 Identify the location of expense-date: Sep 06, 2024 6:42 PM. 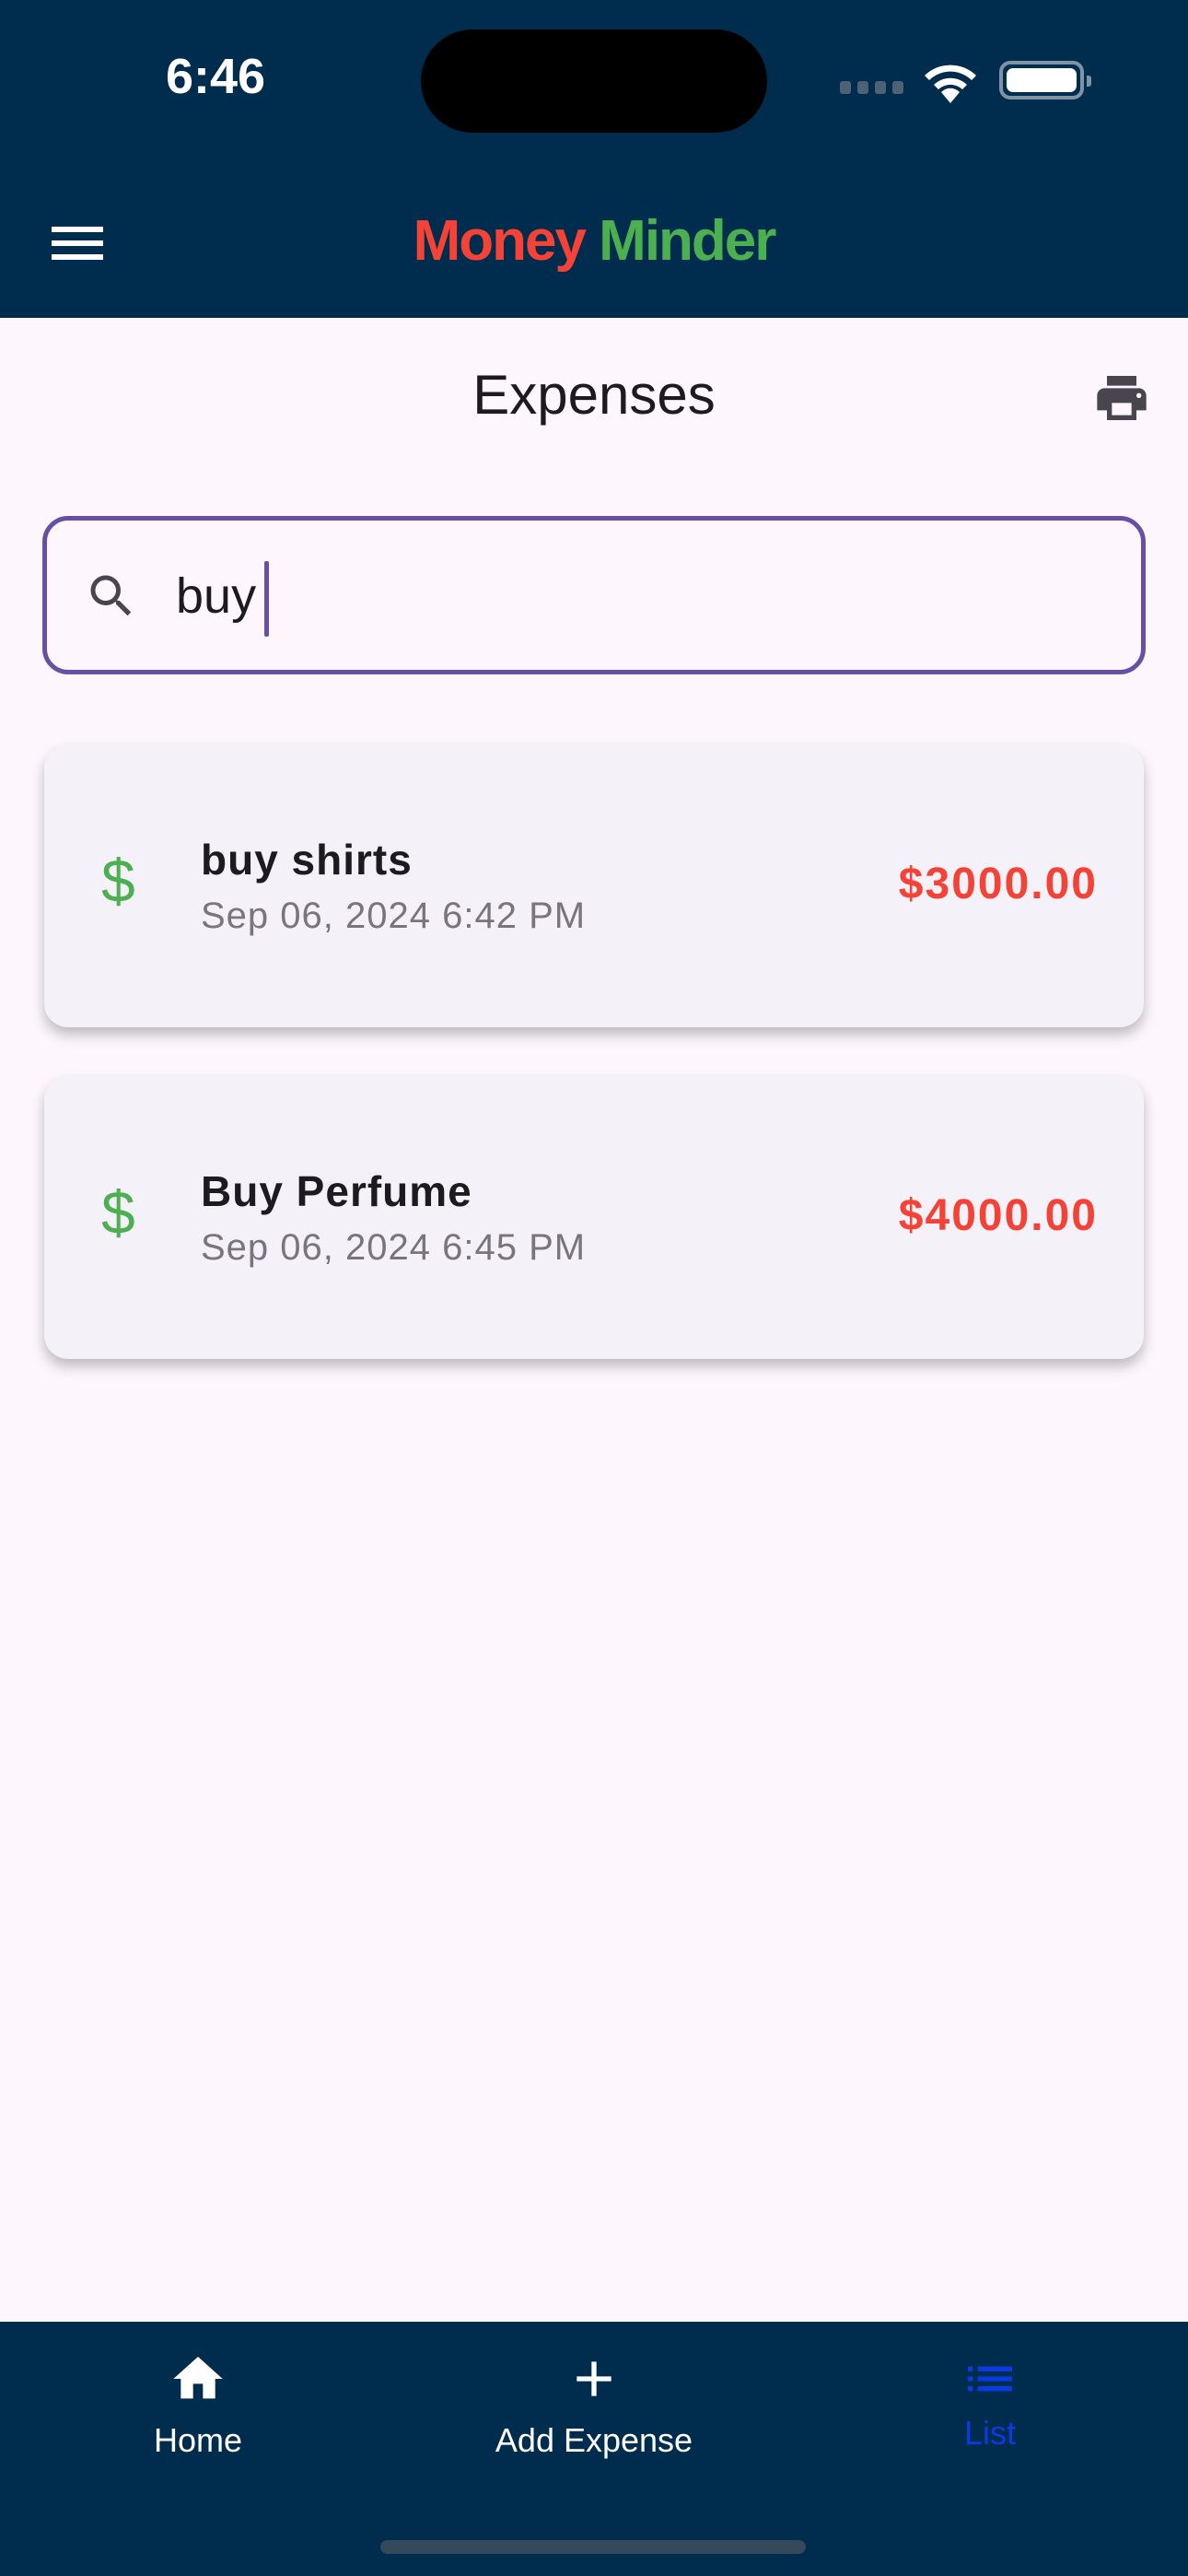
(394, 916).